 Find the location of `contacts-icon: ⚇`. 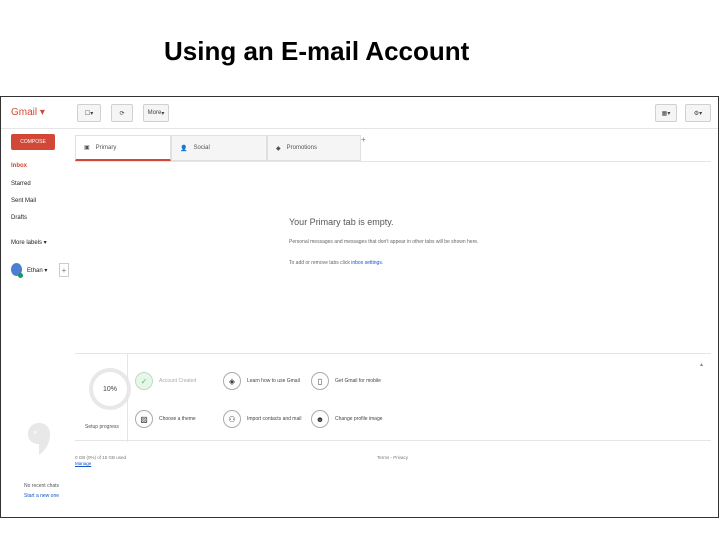

contacts-icon: ⚇ is located at coordinates (232, 419).